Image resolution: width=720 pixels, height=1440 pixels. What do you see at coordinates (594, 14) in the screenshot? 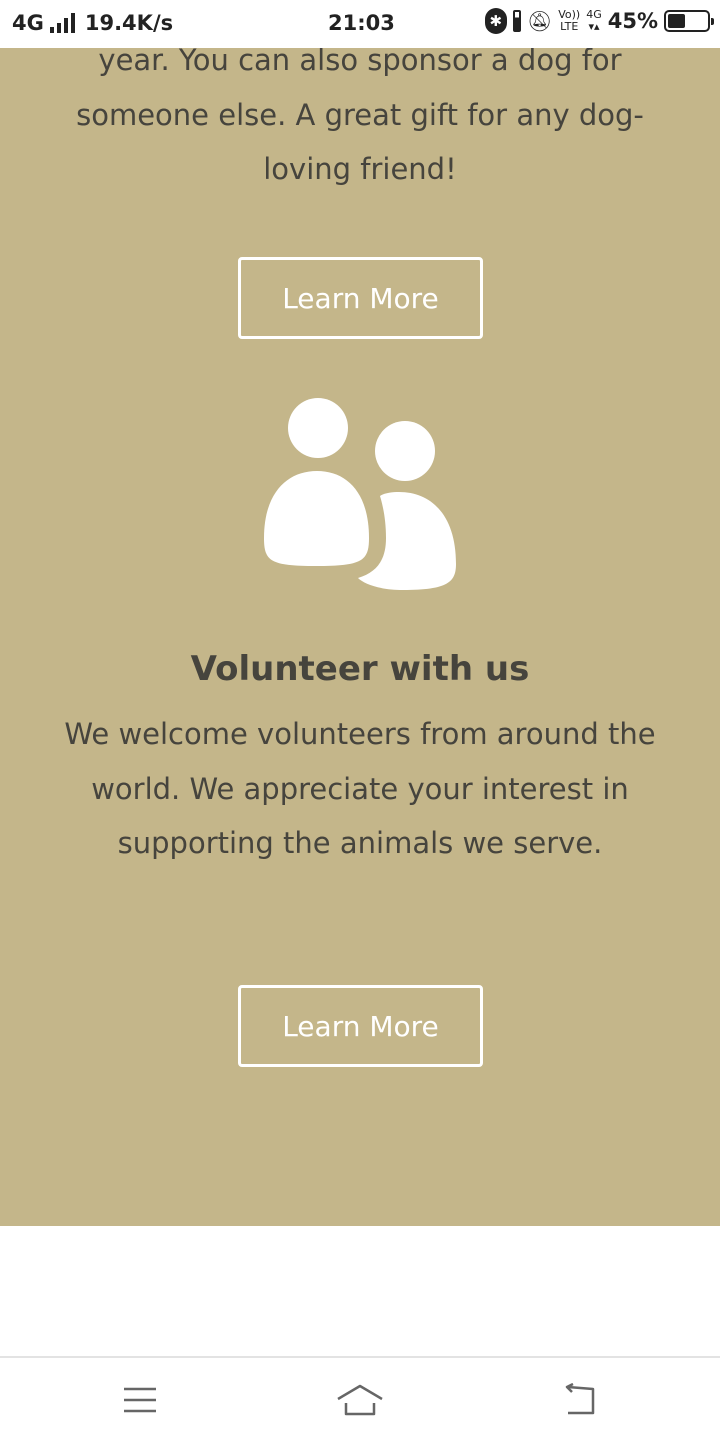
I see `data-network-label: 4G` at bounding box center [594, 14].